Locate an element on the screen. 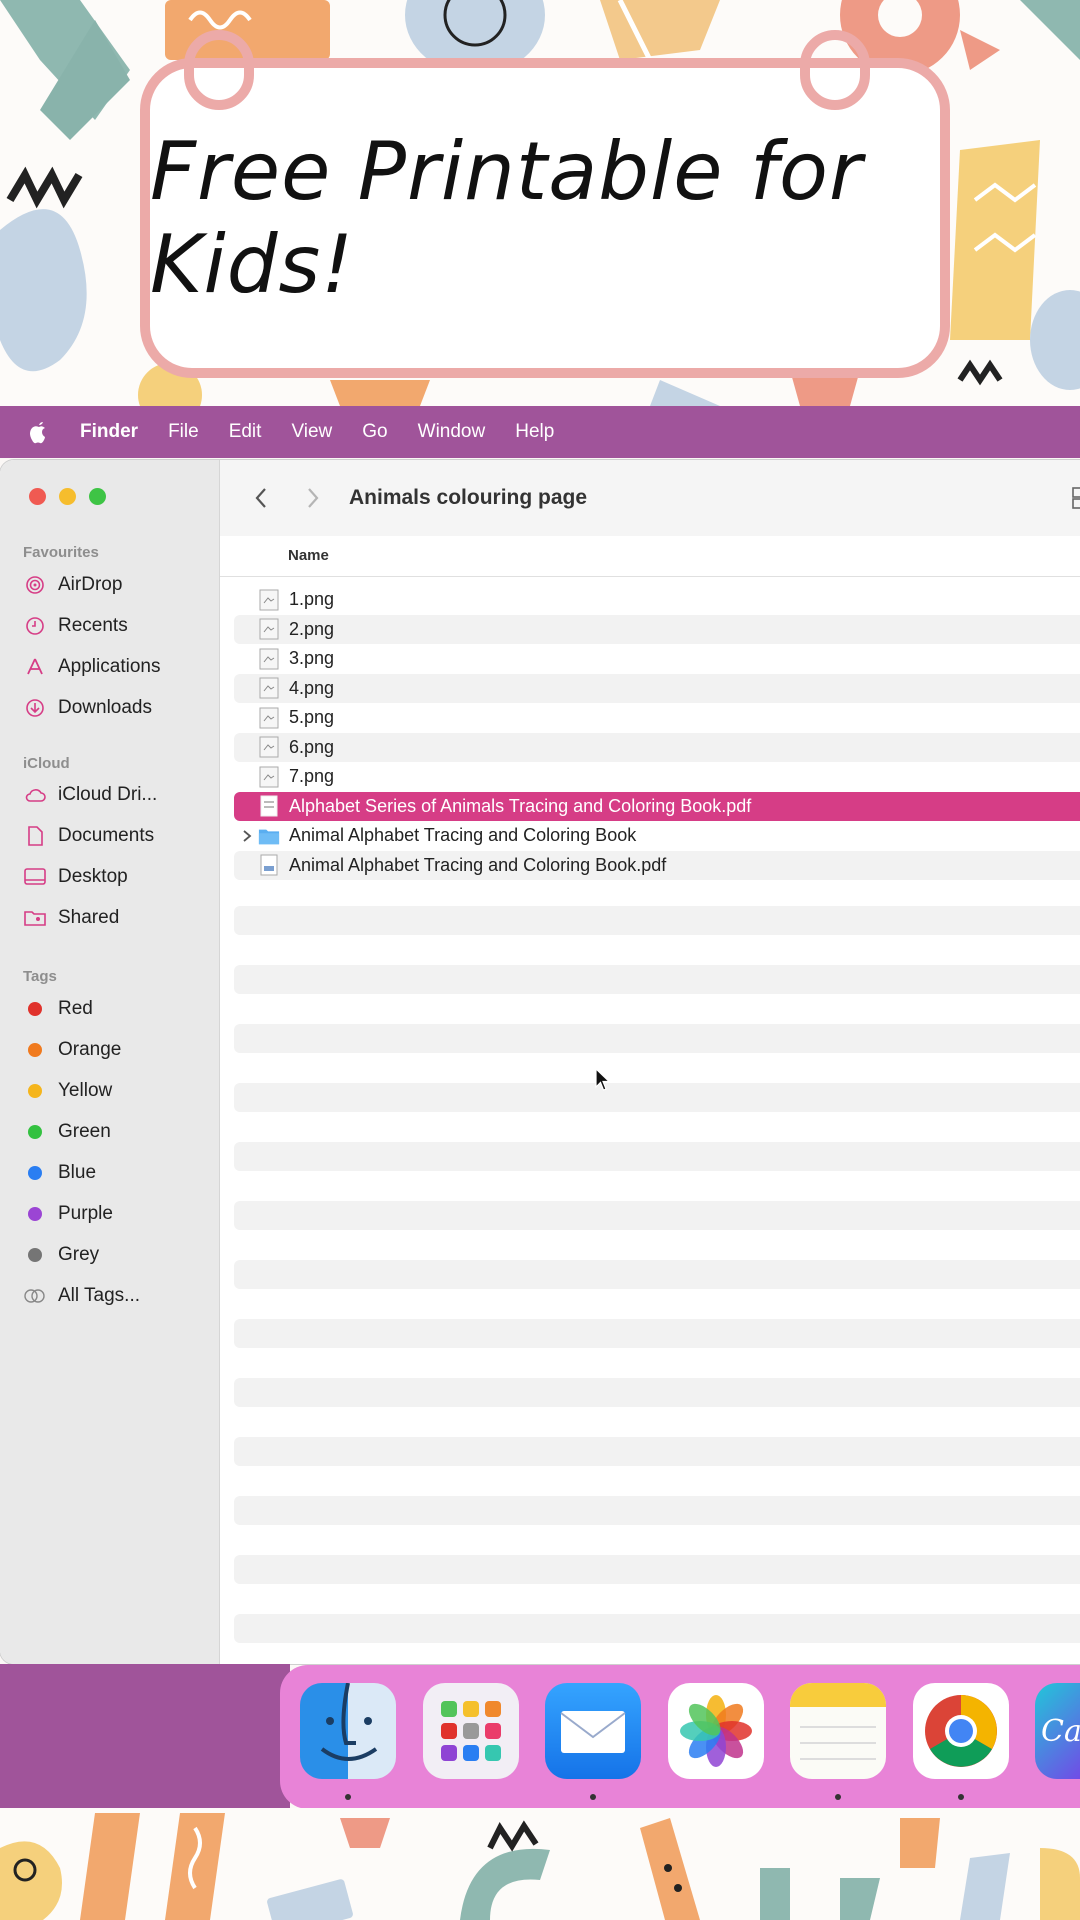 The width and height of the screenshot is (1080, 1920). launchpad-icon is located at coordinates (471, 1731).